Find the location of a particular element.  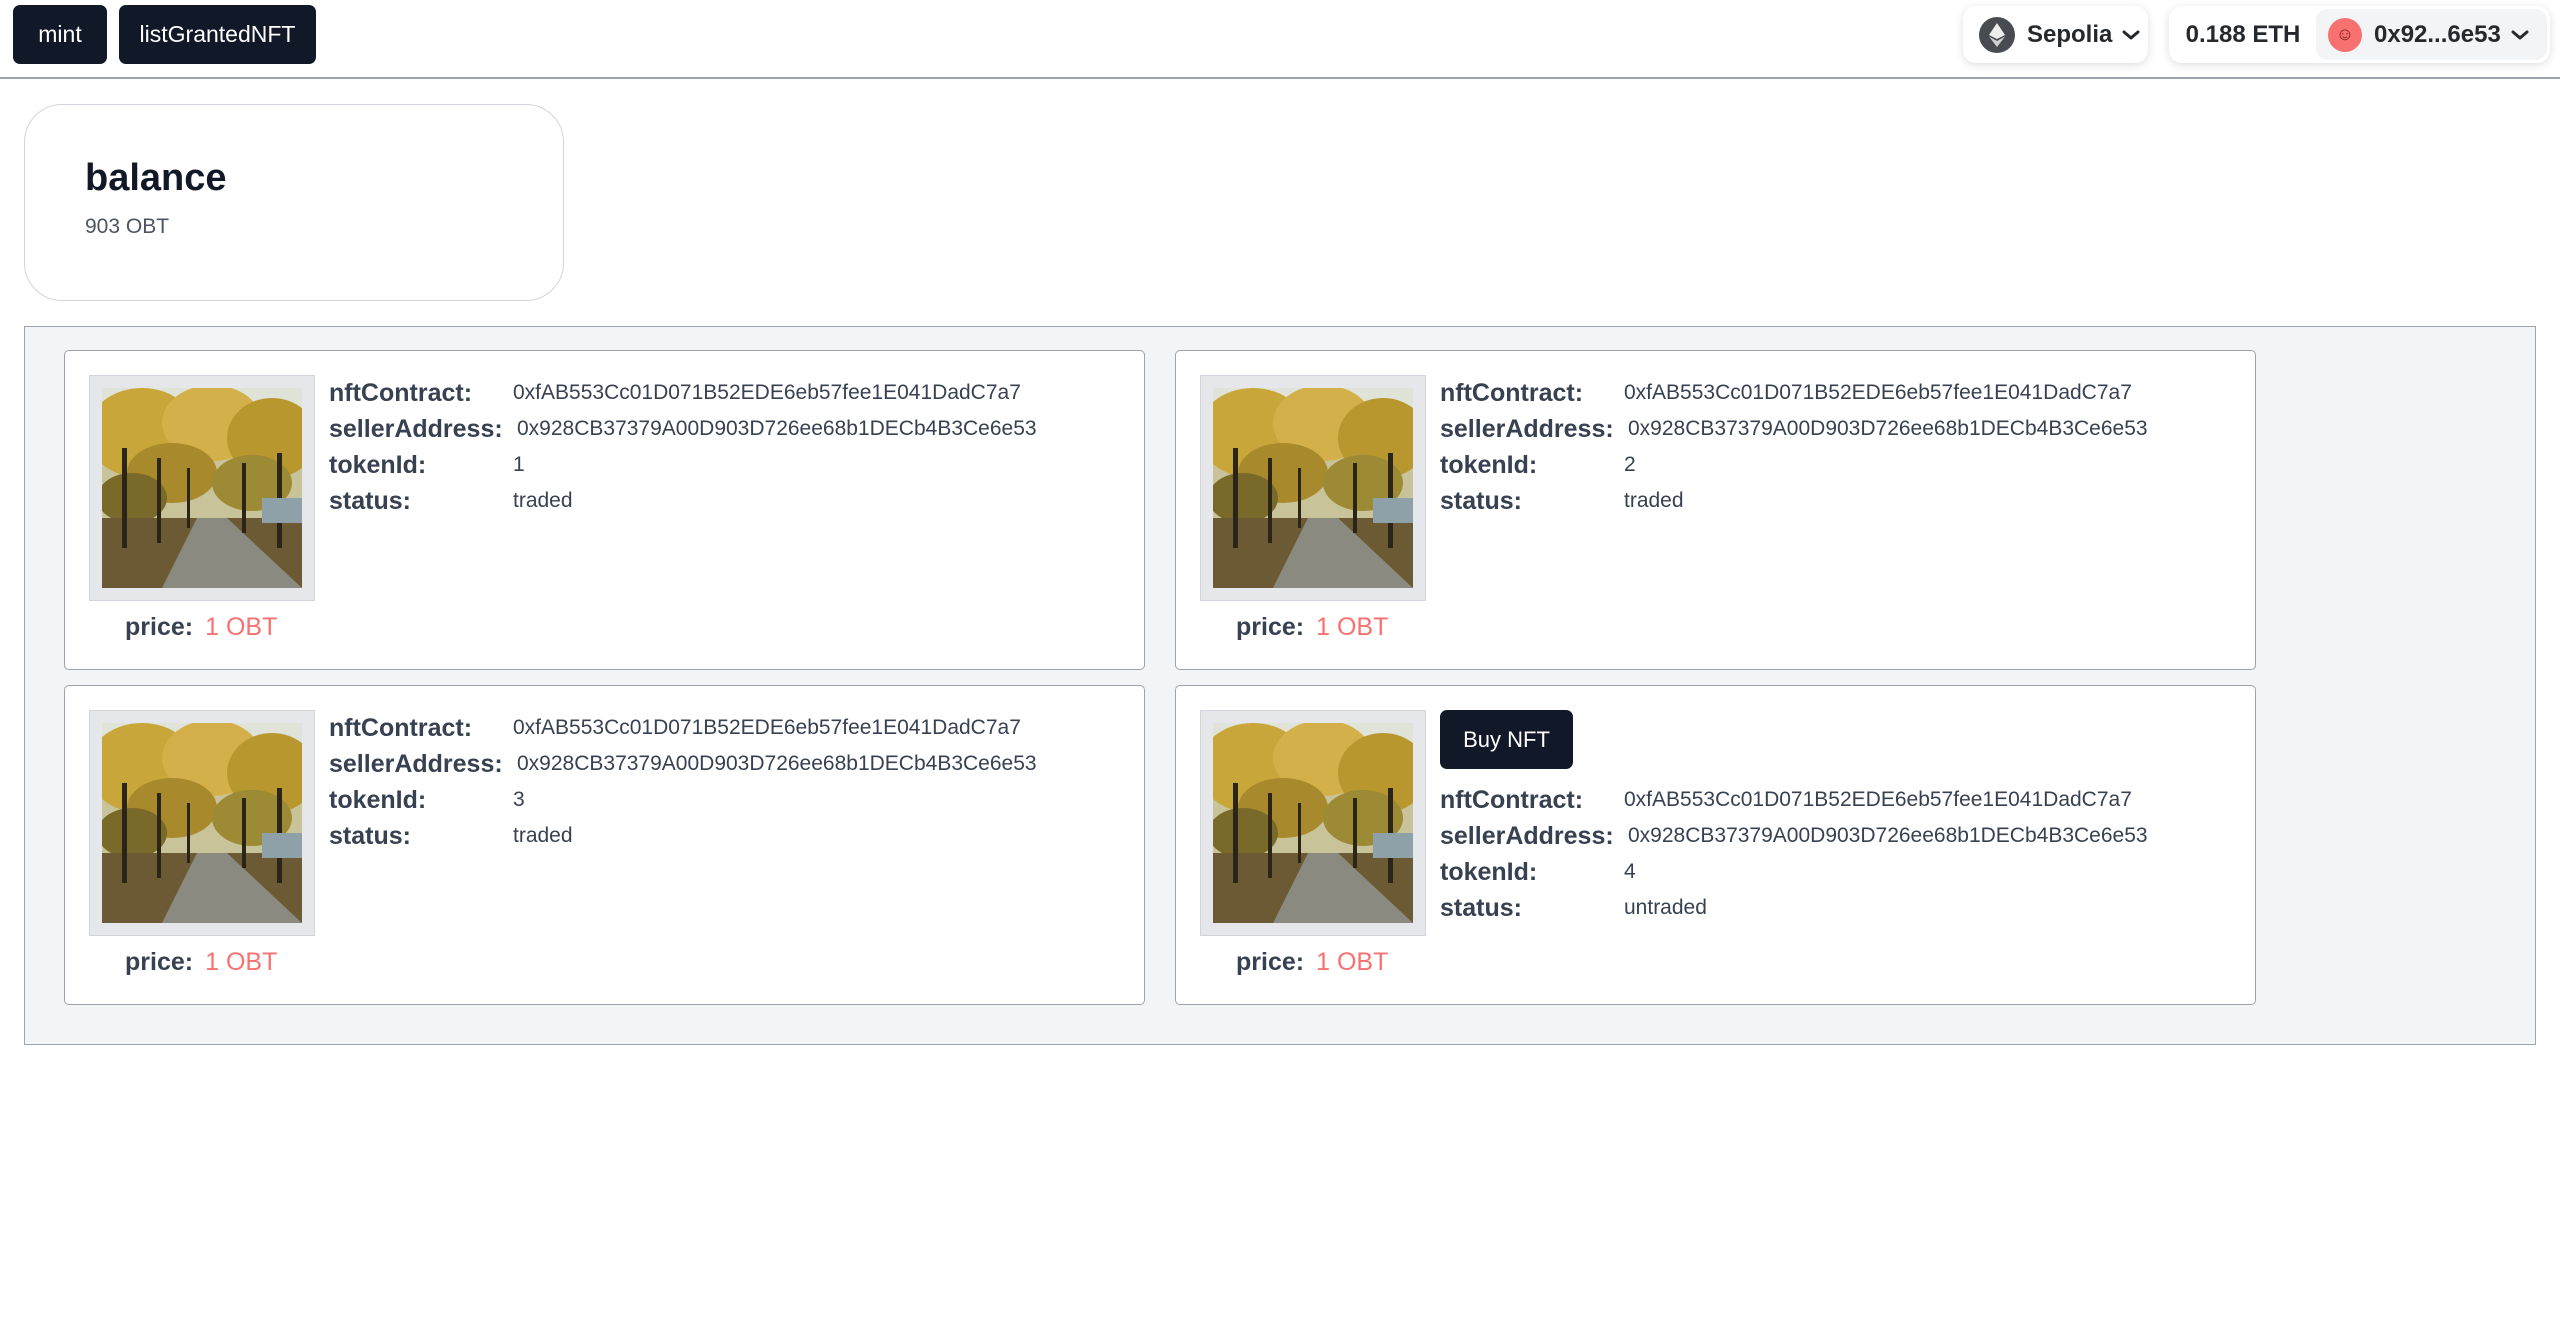

token-id-value: 2 is located at coordinates (1630, 464).